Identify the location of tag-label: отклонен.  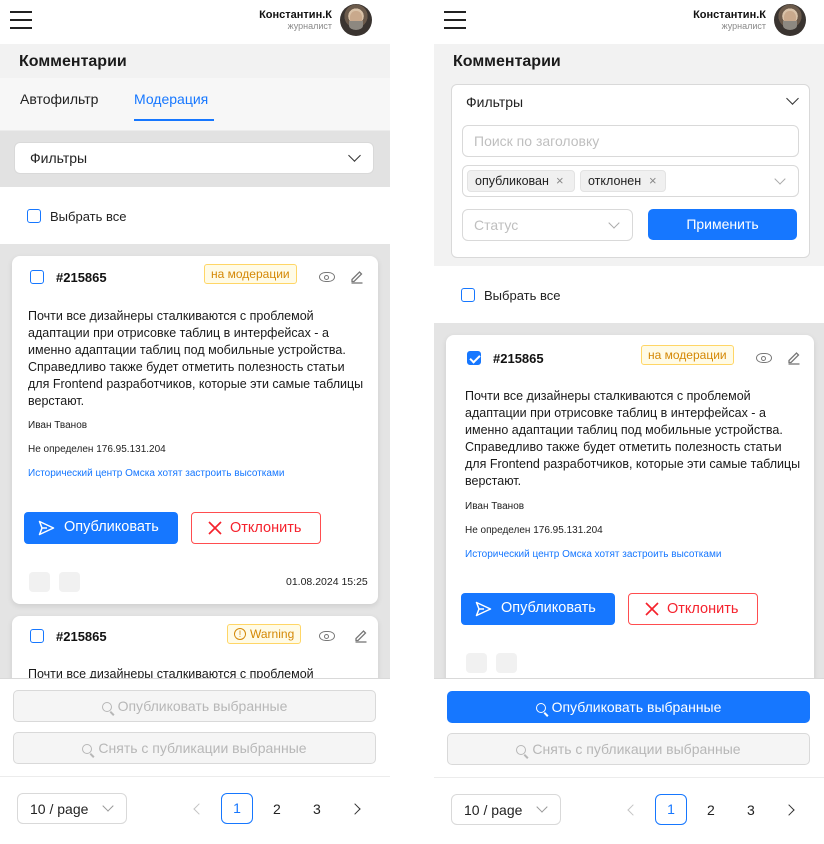
(615, 181).